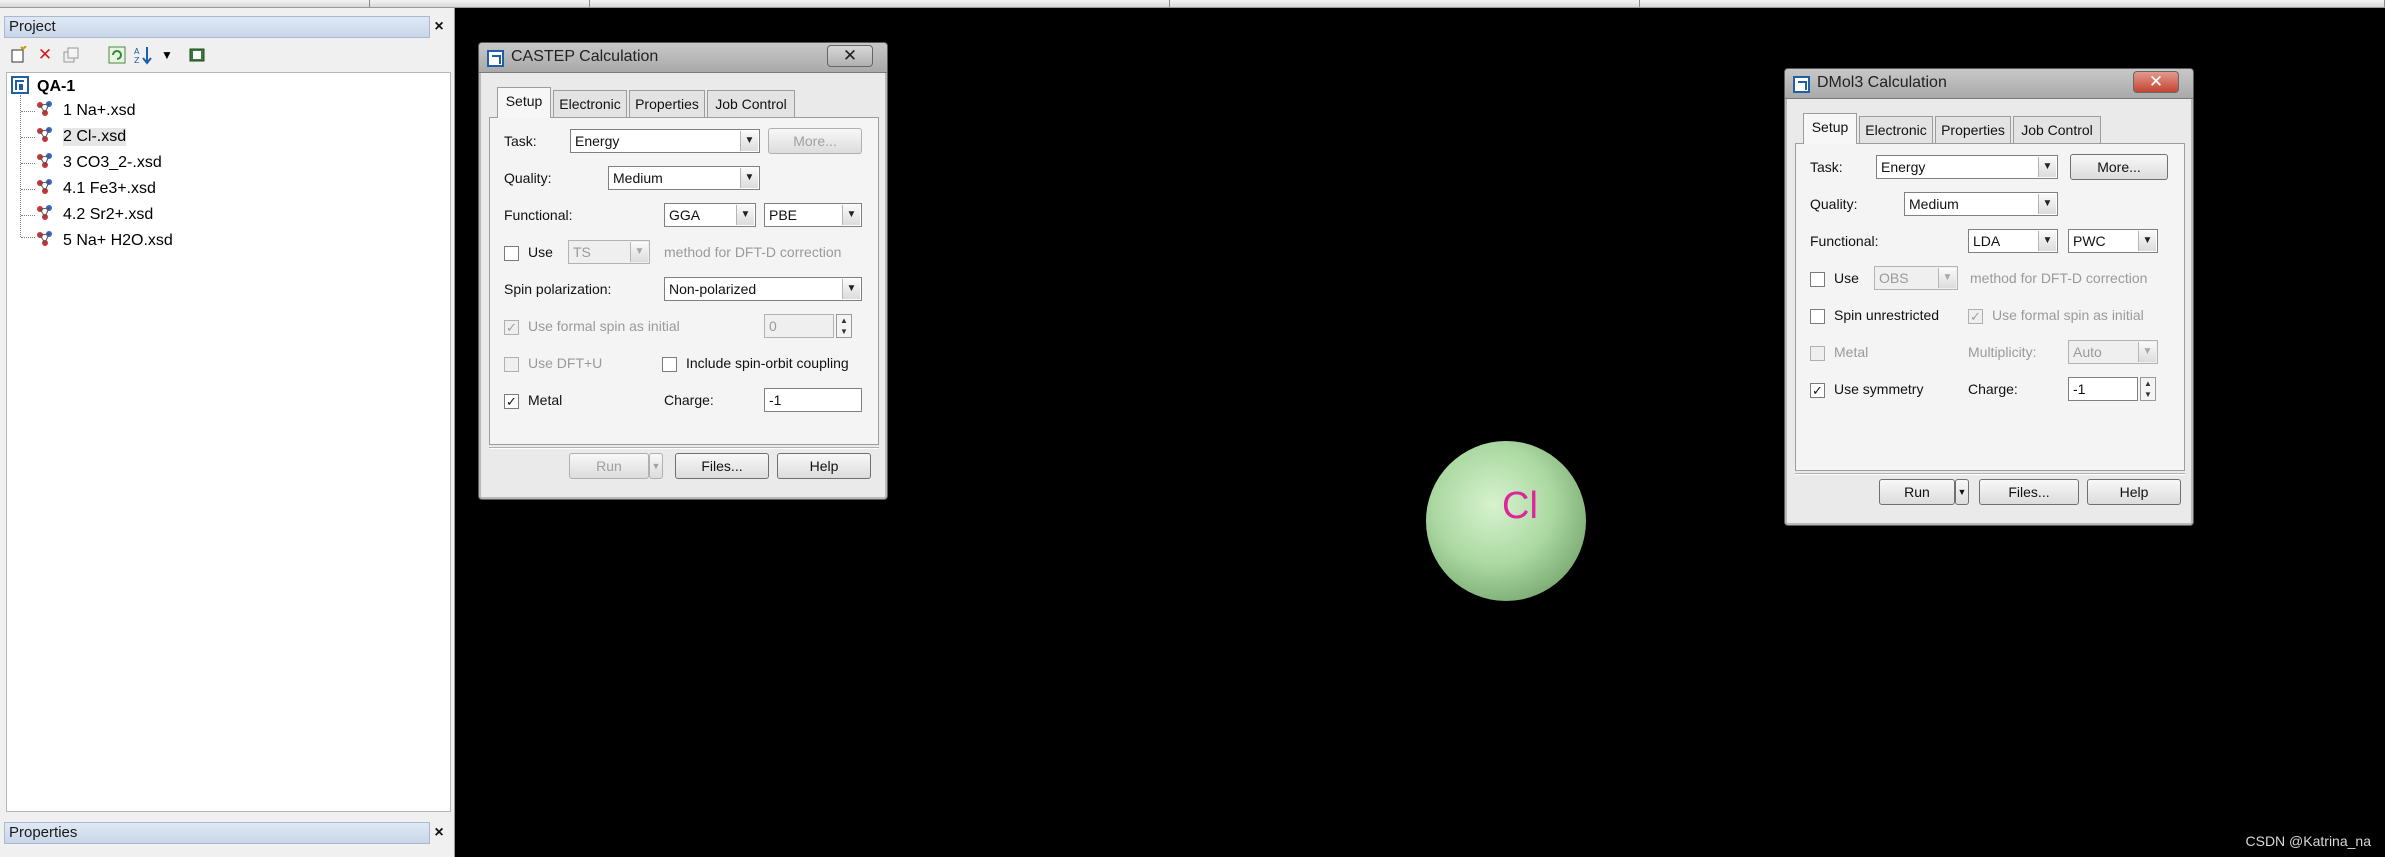 The width and height of the screenshot is (2385, 857). What do you see at coordinates (511, 401) in the screenshot?
I see `metal-checkbox: ✓` at bounding box center [511, 401].